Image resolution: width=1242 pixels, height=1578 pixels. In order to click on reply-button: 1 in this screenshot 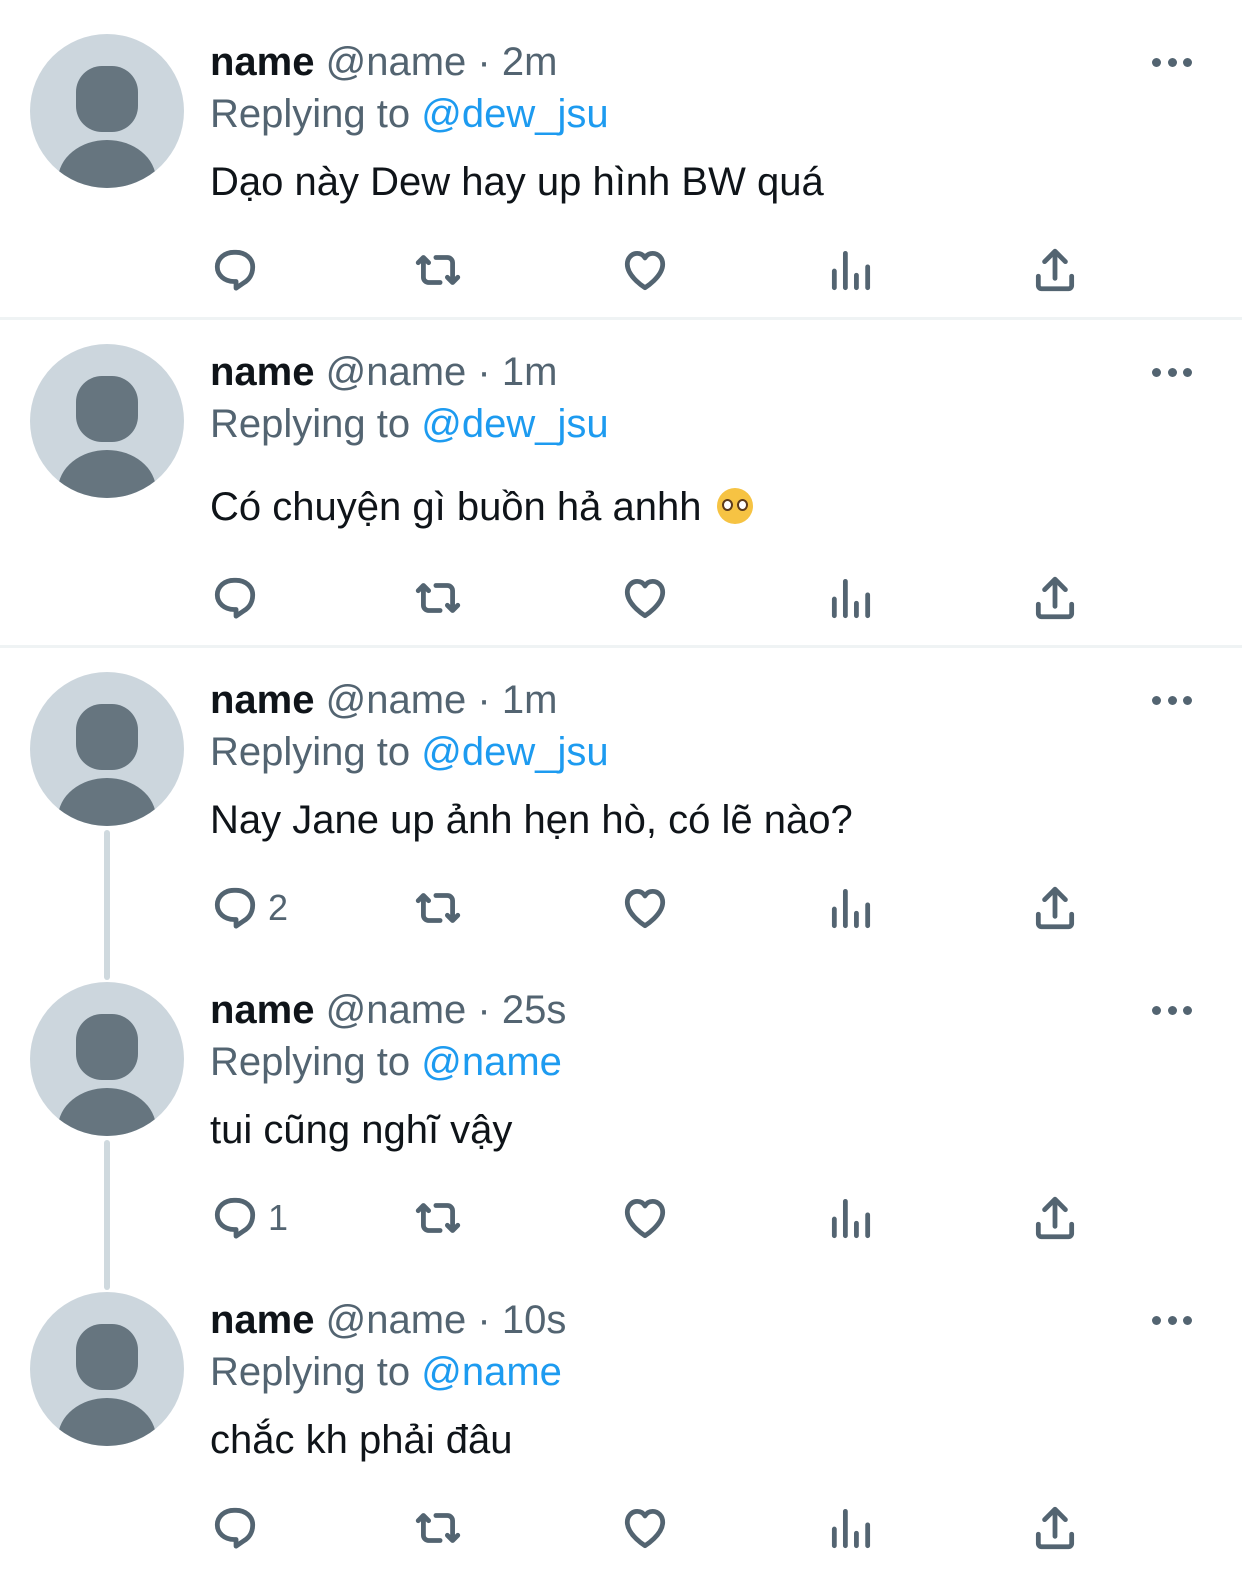, I will do `click(249, 1218)`.